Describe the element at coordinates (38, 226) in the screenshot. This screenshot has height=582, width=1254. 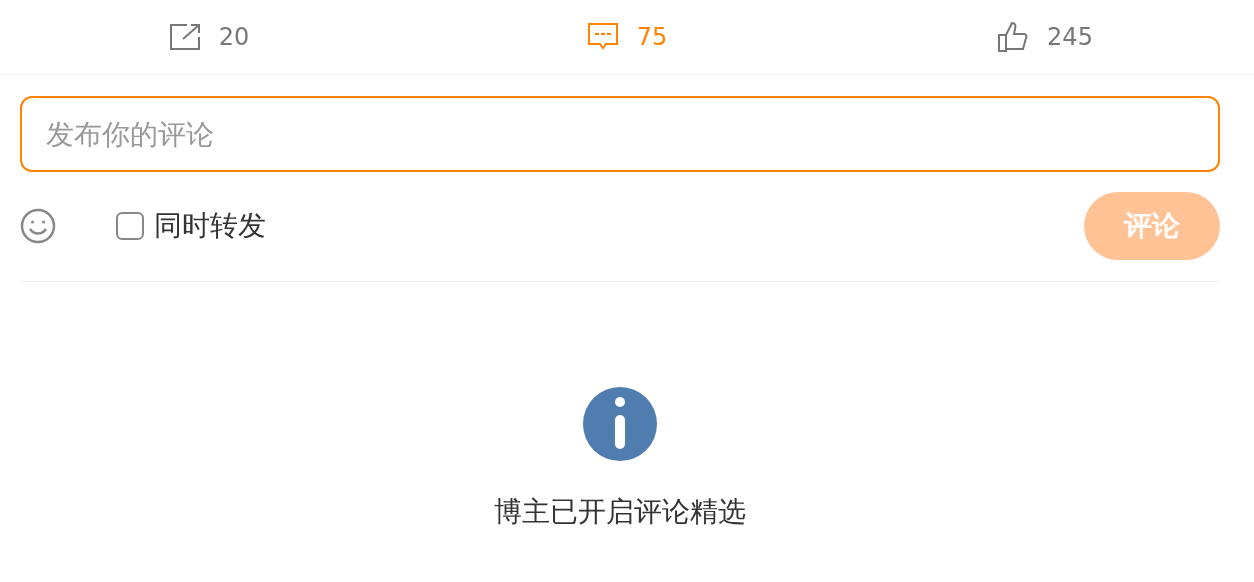
I see `smiley-icon` at that location.